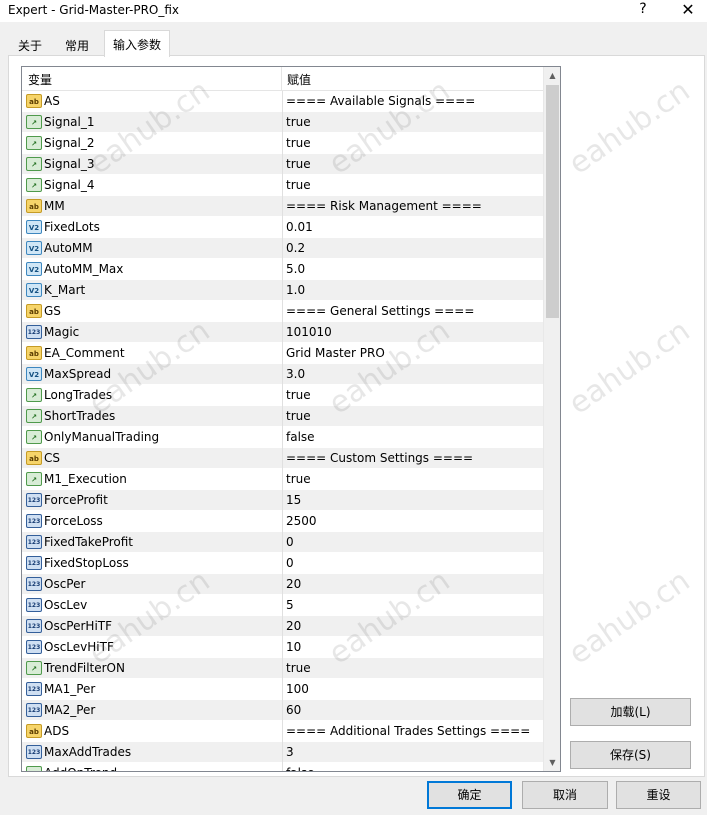 This screenshot has height=815, width=707. Describe the element at coordinates (412, 458) in the screenshot. I see `parameter-value: ==== Custom Settings ====` at that location.